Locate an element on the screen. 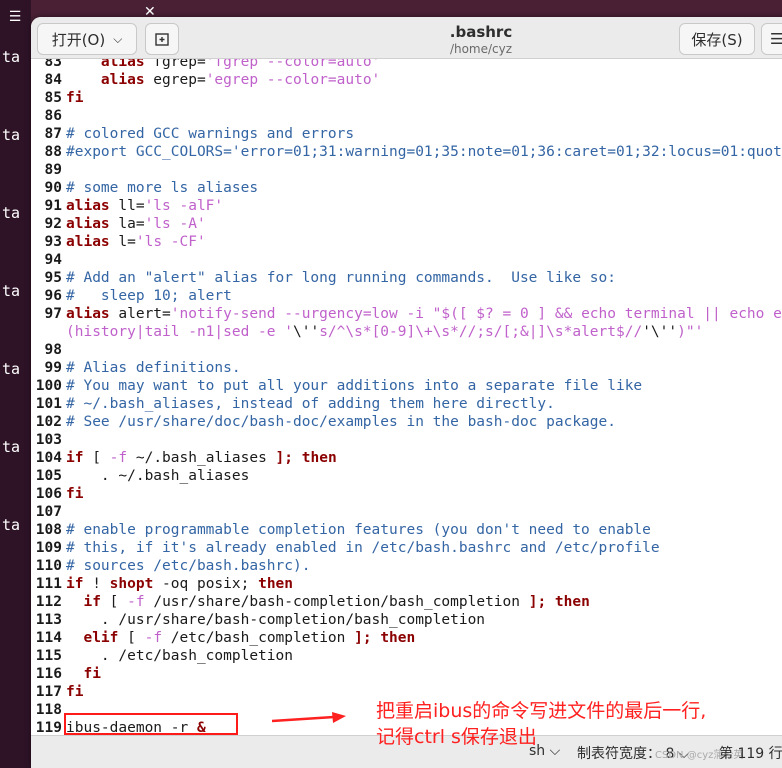  main-menu-button: ☰ is located at coordinates (771, 39).